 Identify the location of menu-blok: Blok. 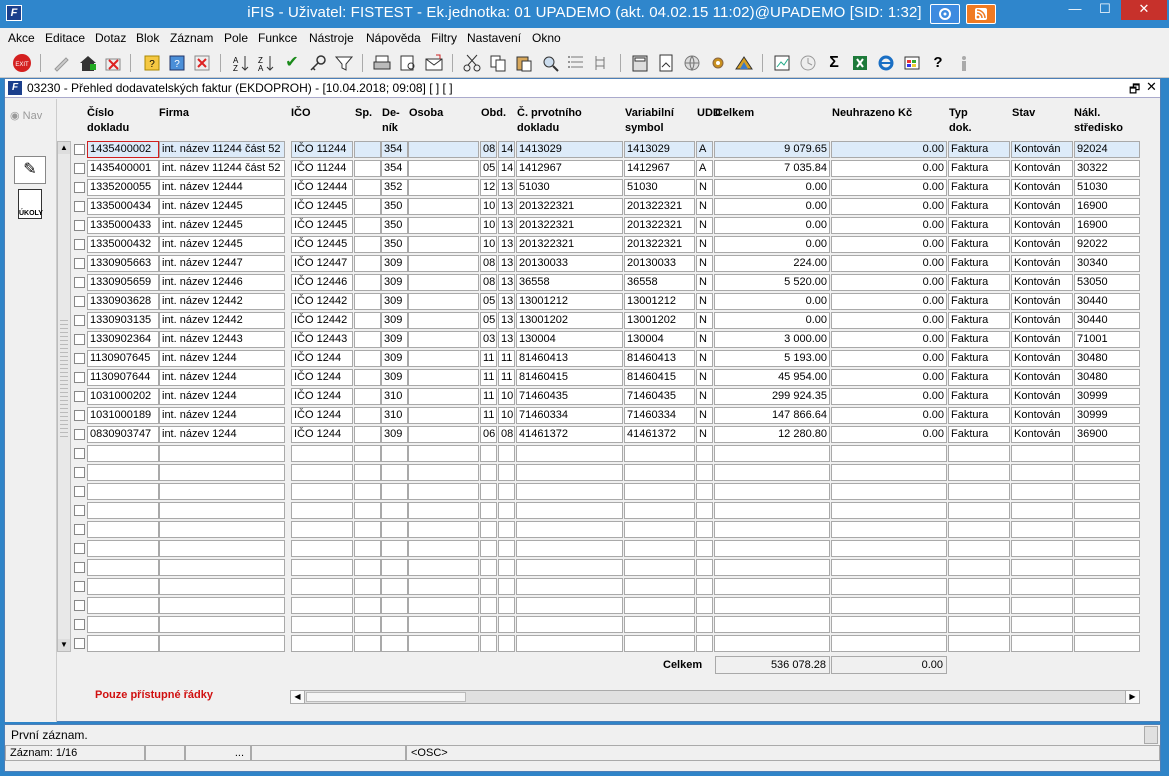
(147, 38).